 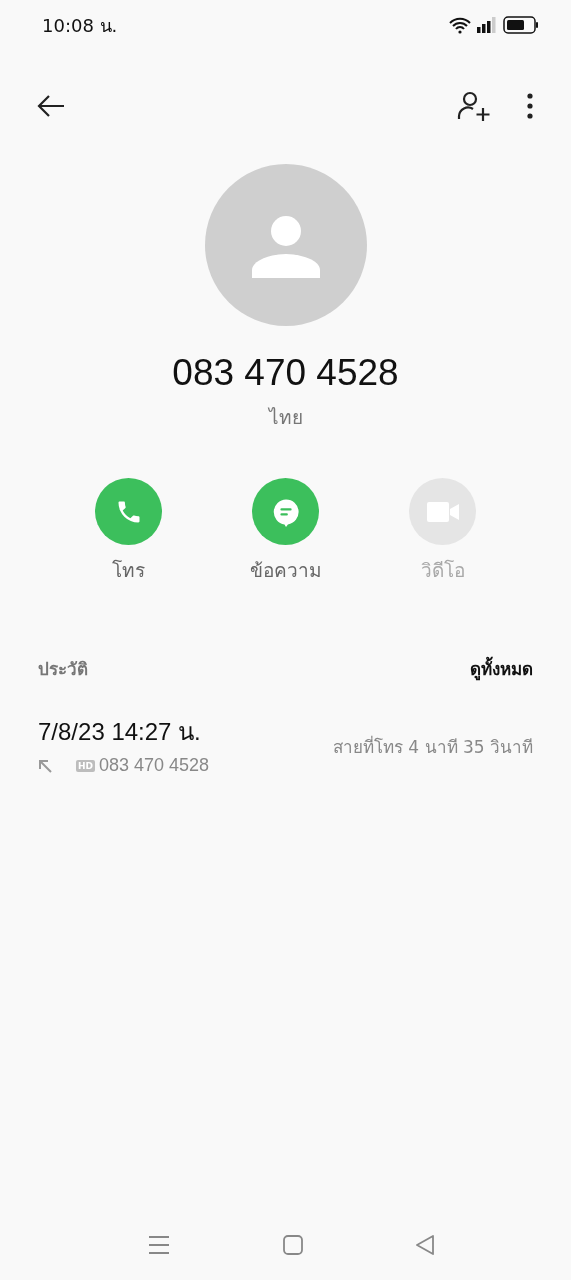 I want to click on location-label: ไทย, so click(x=285, y=417).